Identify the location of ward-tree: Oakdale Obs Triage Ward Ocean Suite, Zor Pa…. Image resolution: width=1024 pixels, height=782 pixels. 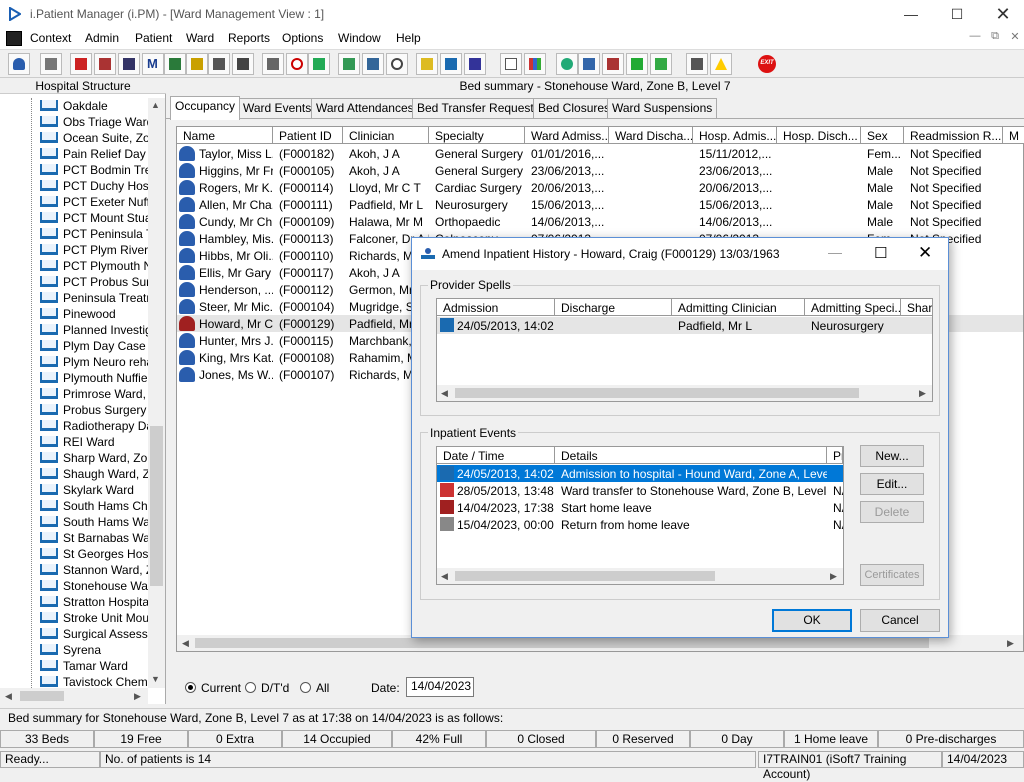
(74, 393).